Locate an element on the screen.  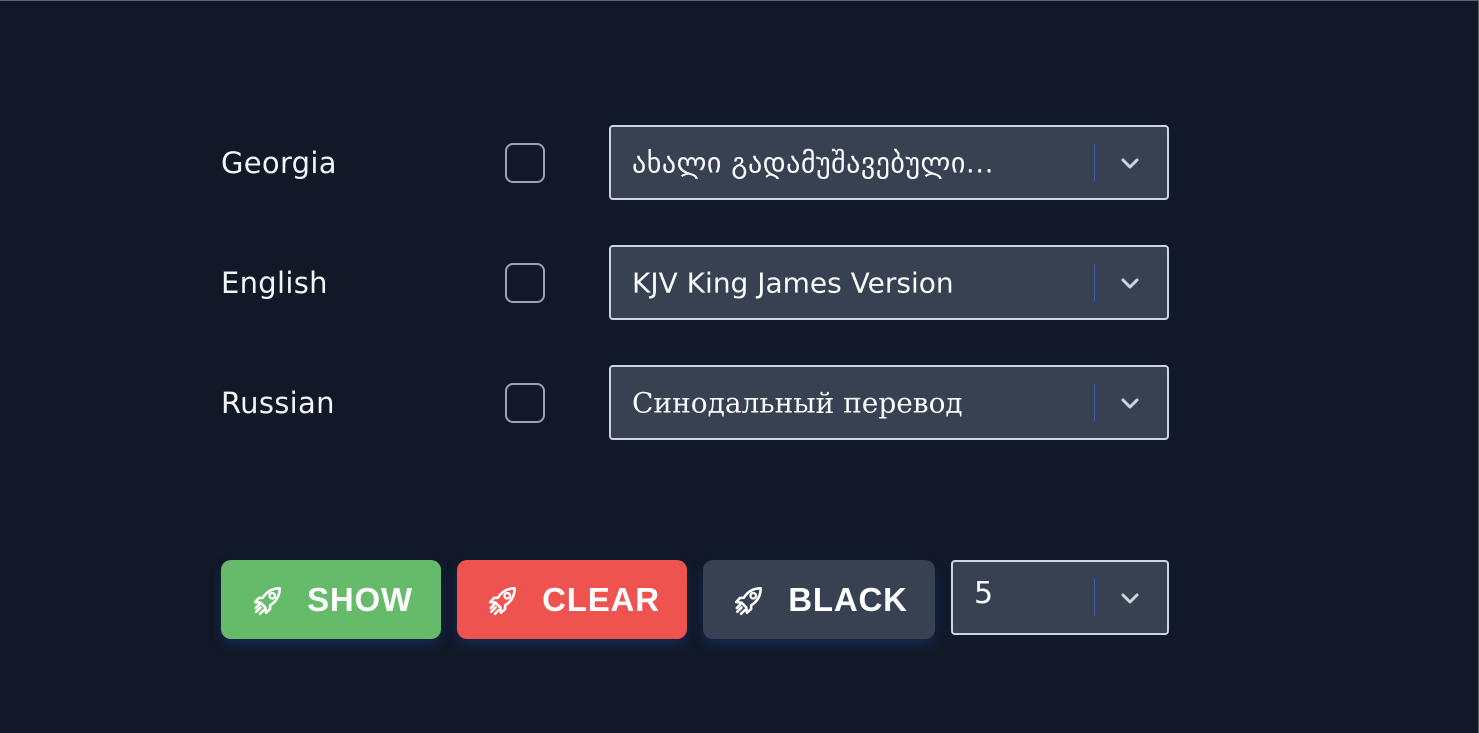
clear-button-label: CLEAR is located at coordinates (601, 599).